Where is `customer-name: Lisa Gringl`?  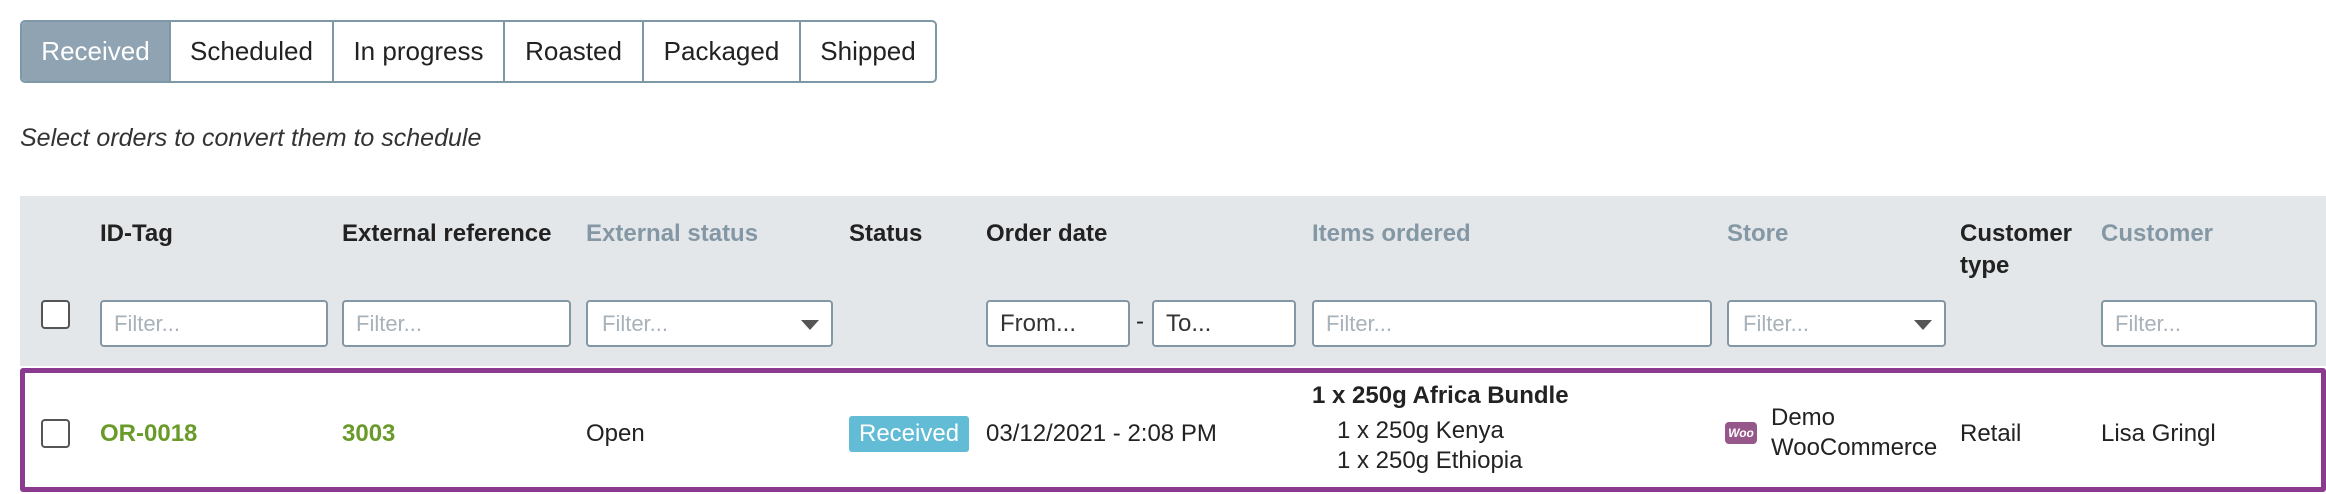 customer-name: Lisa Gringl is located at coordinates (2158, 433).